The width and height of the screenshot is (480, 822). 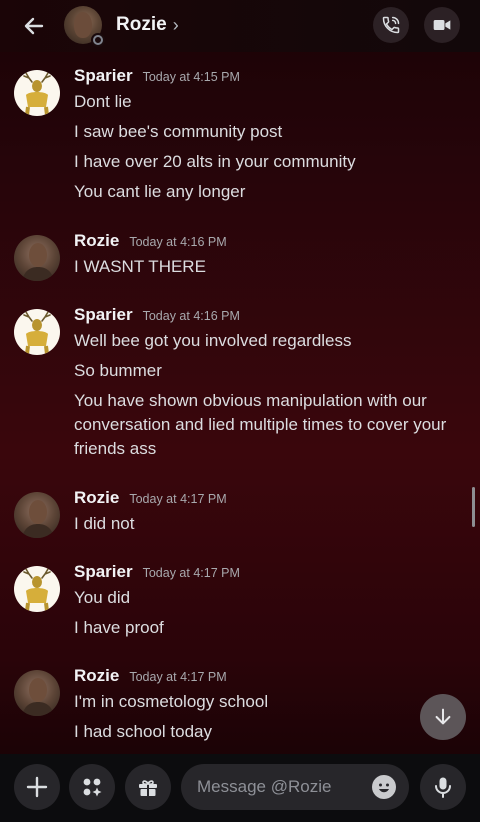 What do you see at coordinates (141, 24) in the screenshot?
I see `page-title: Rozie` at bounding box center [141, 24].